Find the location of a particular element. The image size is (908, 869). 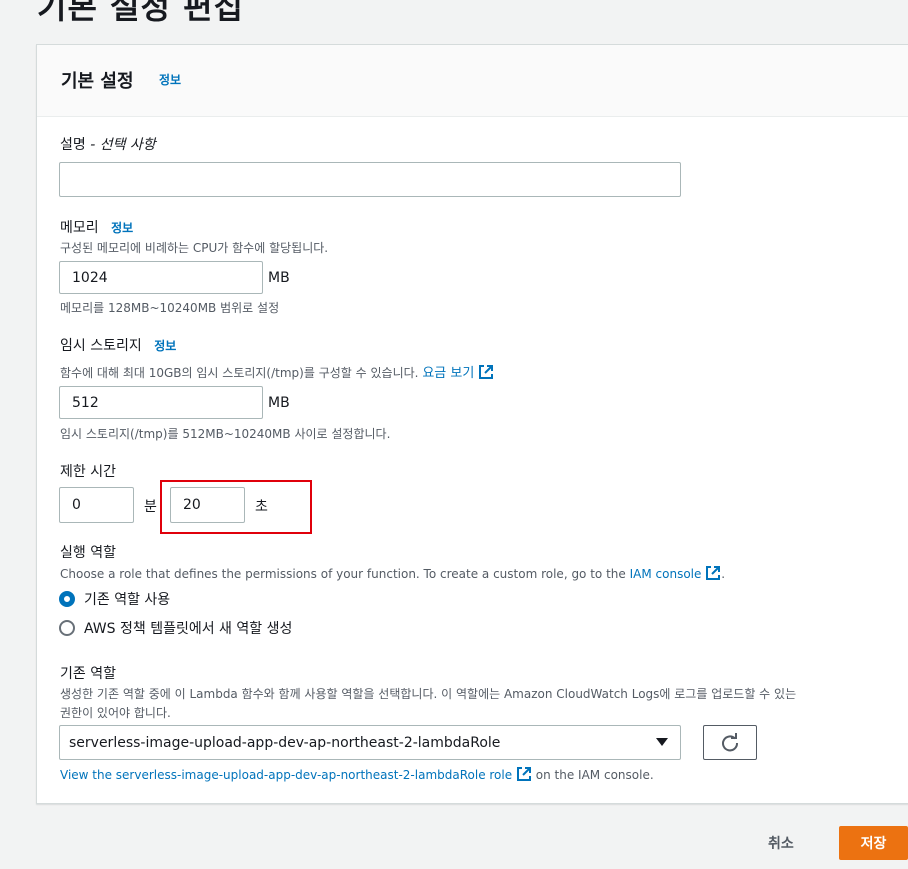

ephemeral-label: 임시 스토리지 정보 is located at coordinates (118, 345).